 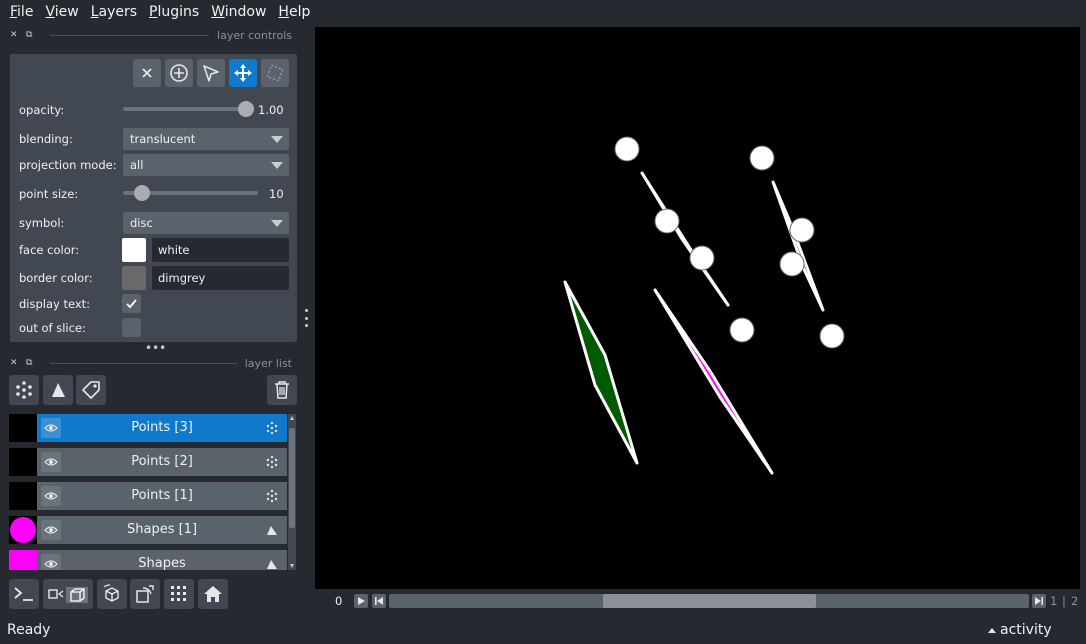 I want to click on face-color-input: white, so click(x=220, y=250).